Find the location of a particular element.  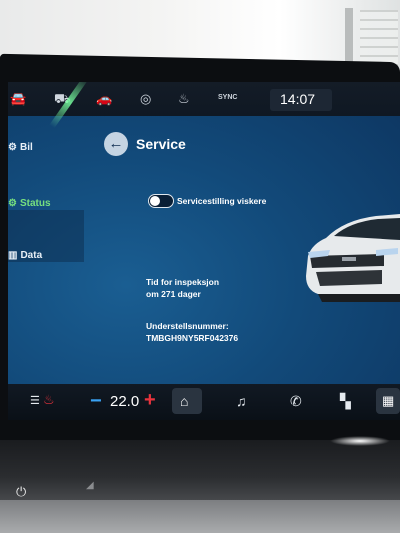

sidebar-item-data: ▥ Data is located at coordinates (25, 255).